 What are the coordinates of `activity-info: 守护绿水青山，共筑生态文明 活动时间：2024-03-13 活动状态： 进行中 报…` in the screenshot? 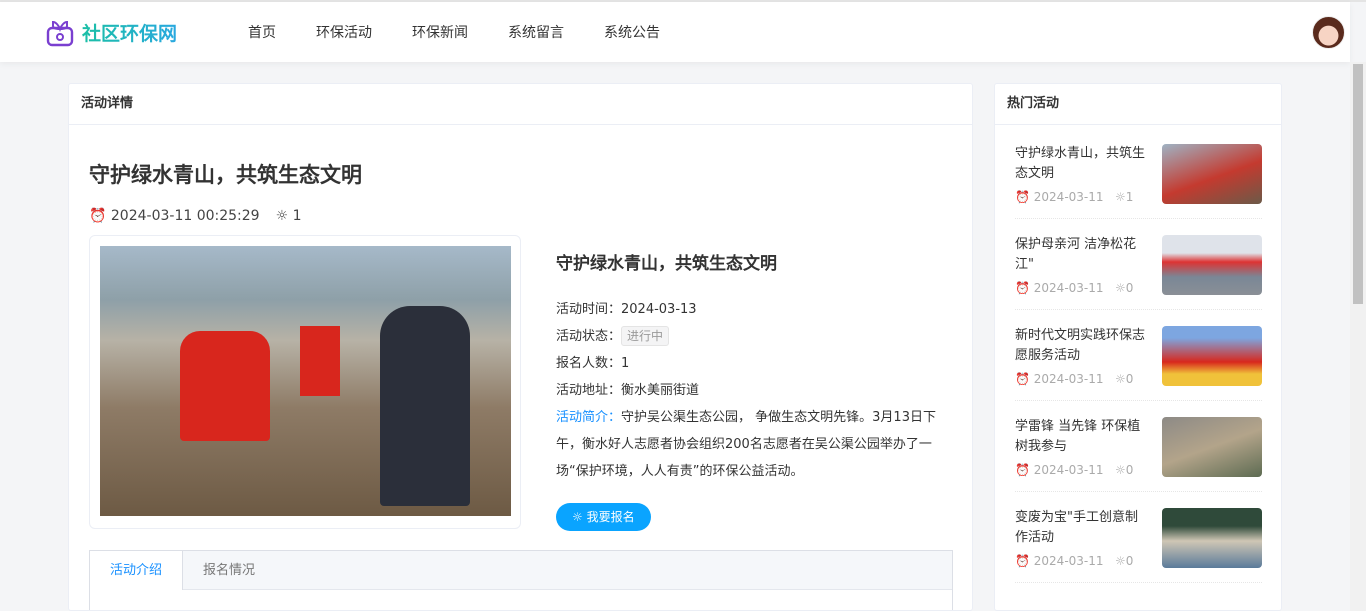 It's located at (753, 392).